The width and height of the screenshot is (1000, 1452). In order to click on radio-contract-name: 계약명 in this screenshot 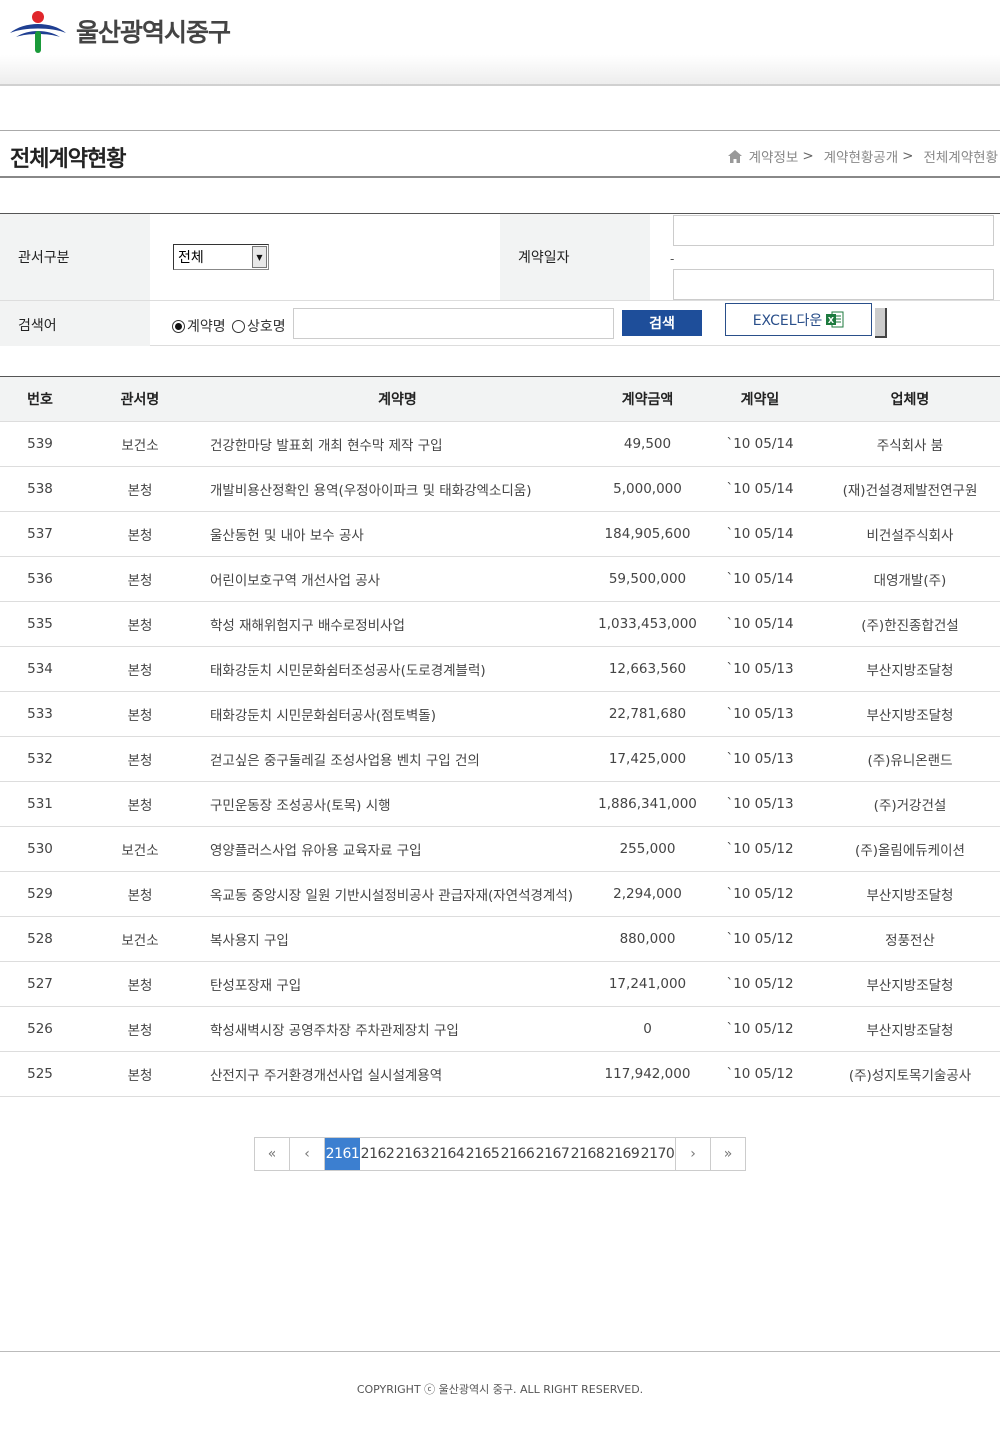, I will do `click(199, 326)`.